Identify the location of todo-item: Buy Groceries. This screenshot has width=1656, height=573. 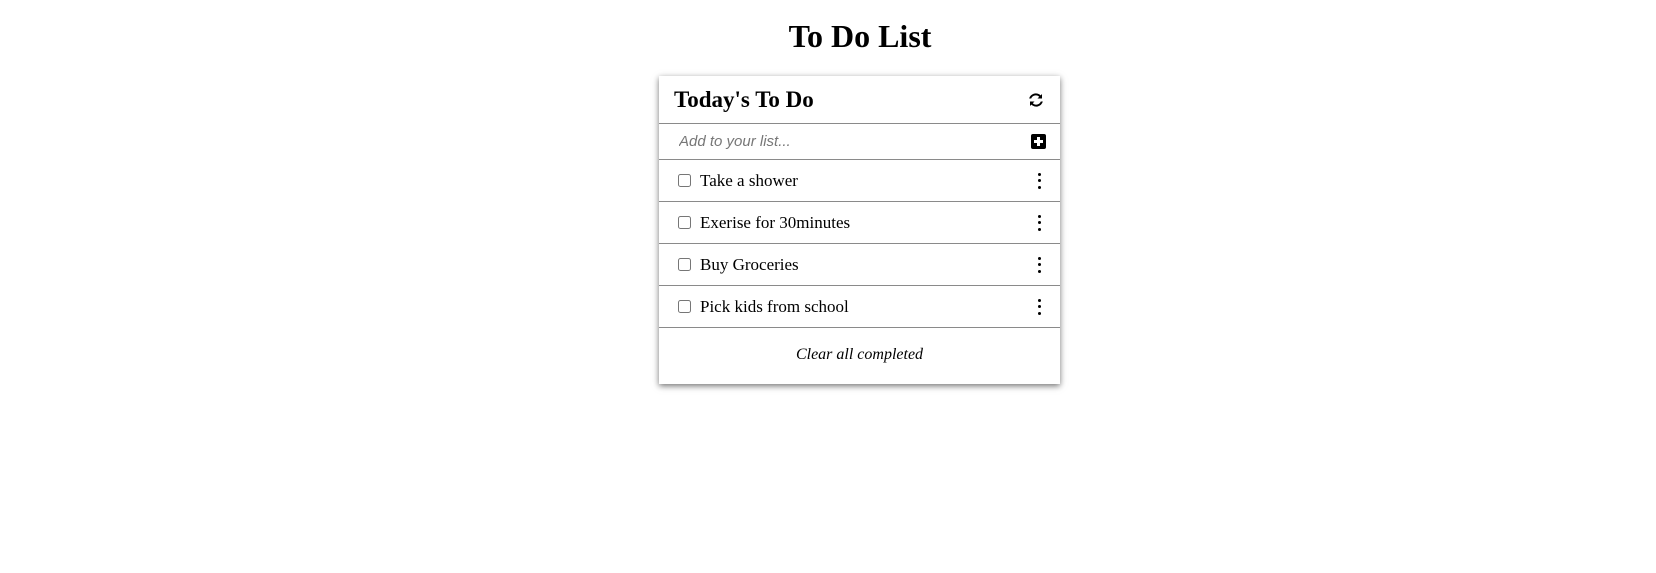
(859, 265).